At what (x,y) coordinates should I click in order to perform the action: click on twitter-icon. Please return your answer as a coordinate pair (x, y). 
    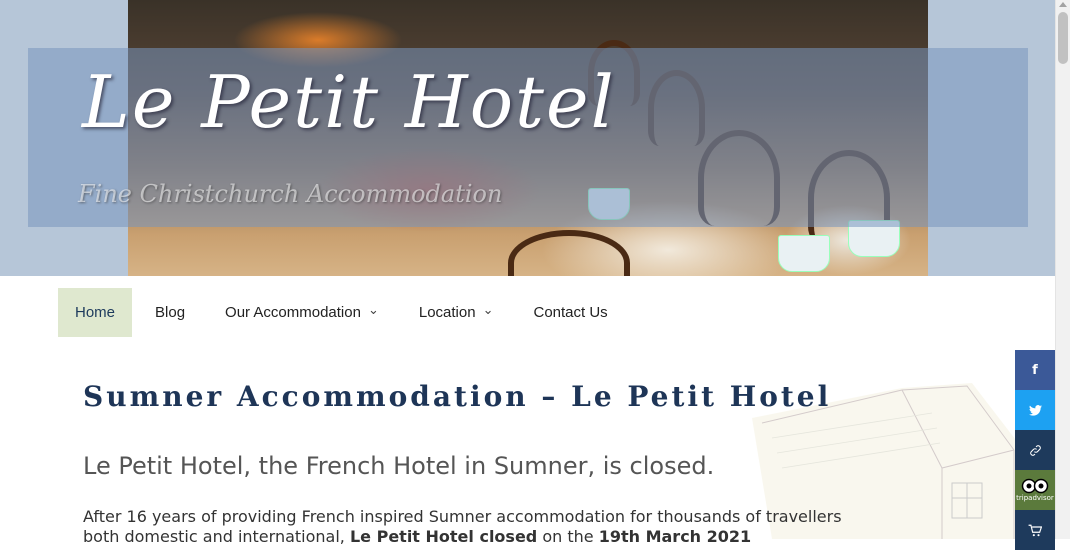
    Looking at the image, I should click on (1035, 410).